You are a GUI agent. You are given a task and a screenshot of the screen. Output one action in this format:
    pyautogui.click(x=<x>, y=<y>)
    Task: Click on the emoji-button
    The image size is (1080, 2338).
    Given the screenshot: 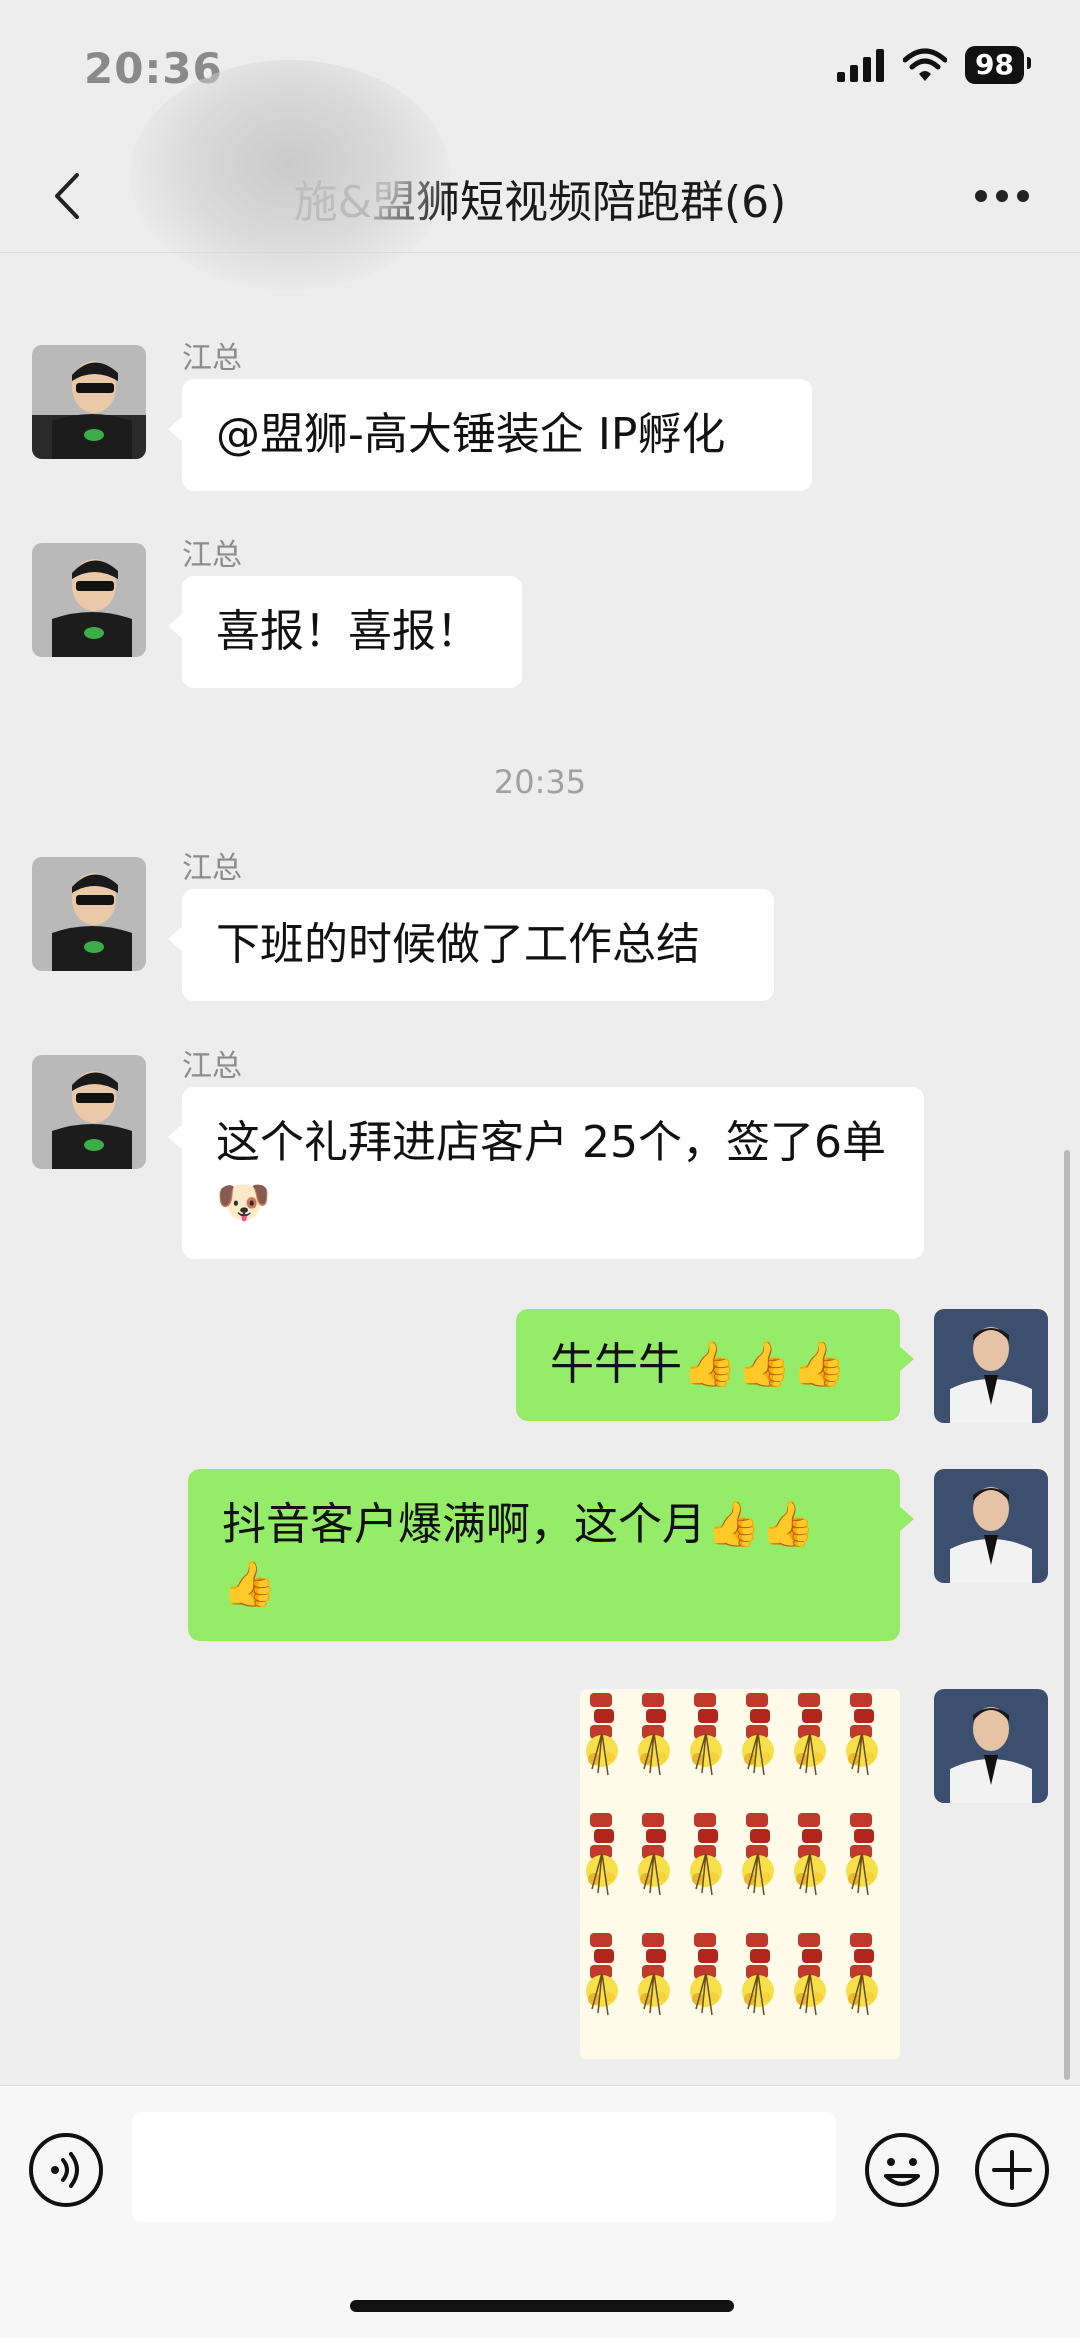 What is the action you would take?
    pyautogui.click(x=902, y=2170)
    